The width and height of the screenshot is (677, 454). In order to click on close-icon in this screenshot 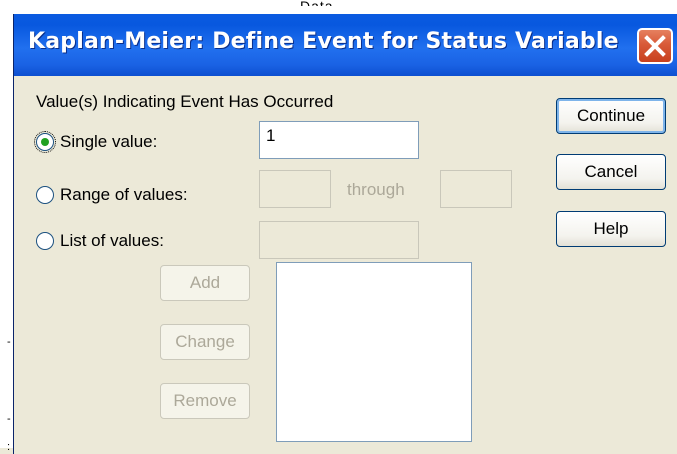, I will do `click(655, 46)`.